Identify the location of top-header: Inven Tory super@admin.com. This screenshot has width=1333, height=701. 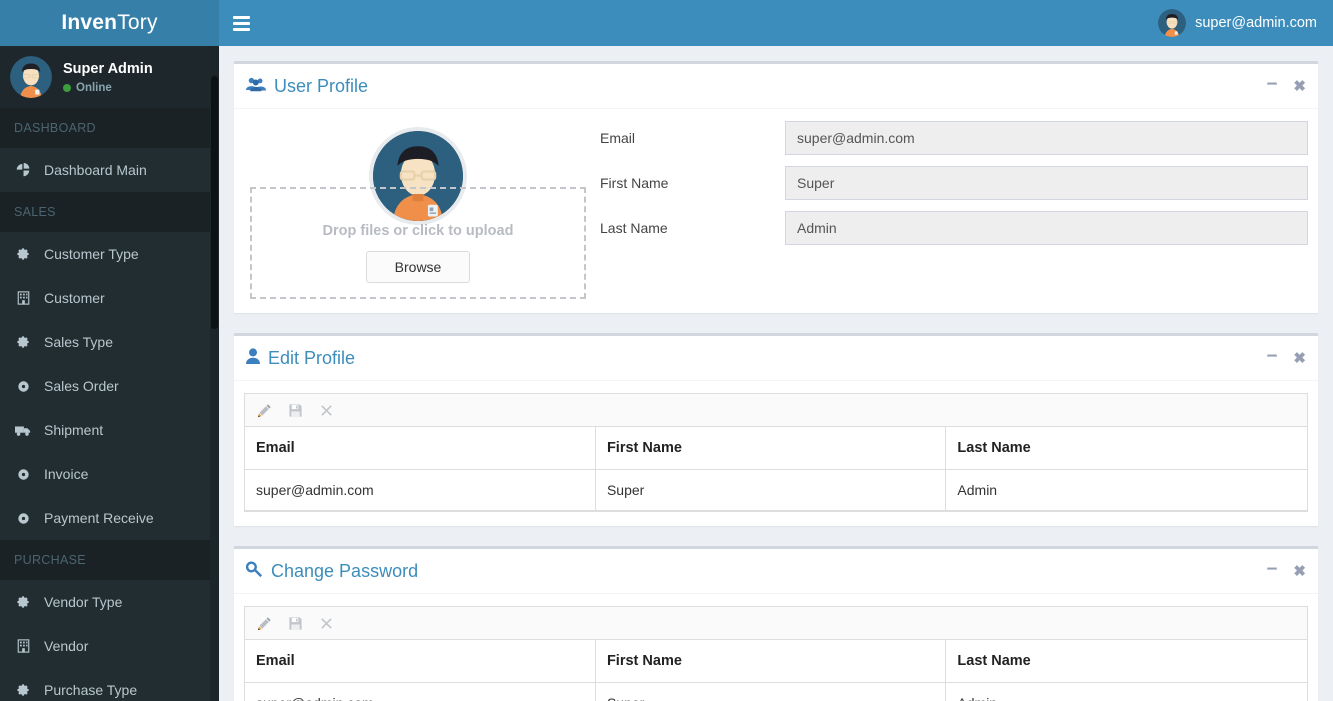
(666, 23).